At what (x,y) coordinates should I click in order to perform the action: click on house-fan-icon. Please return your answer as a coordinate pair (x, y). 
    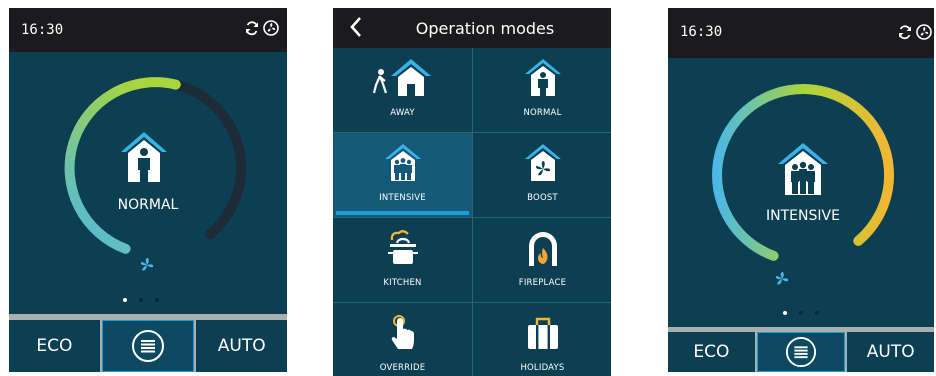
    Looking at the image, I should click on (542, 162).